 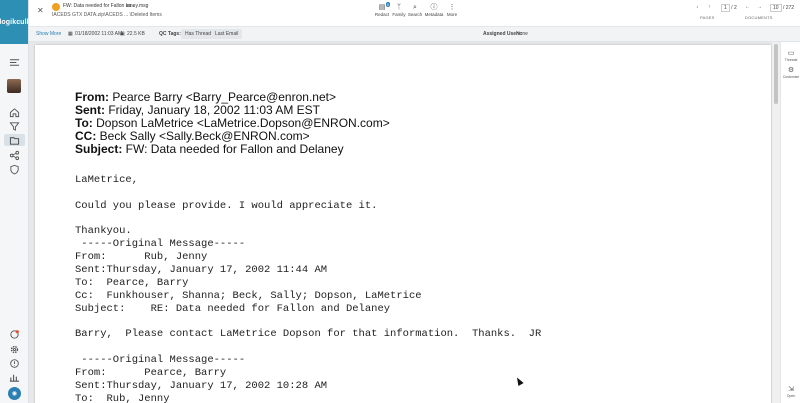 What do you see at coordinates (70, 34) in the screenshot?
I see `calendar-icon: ▦` at bounding box center [70, 34].